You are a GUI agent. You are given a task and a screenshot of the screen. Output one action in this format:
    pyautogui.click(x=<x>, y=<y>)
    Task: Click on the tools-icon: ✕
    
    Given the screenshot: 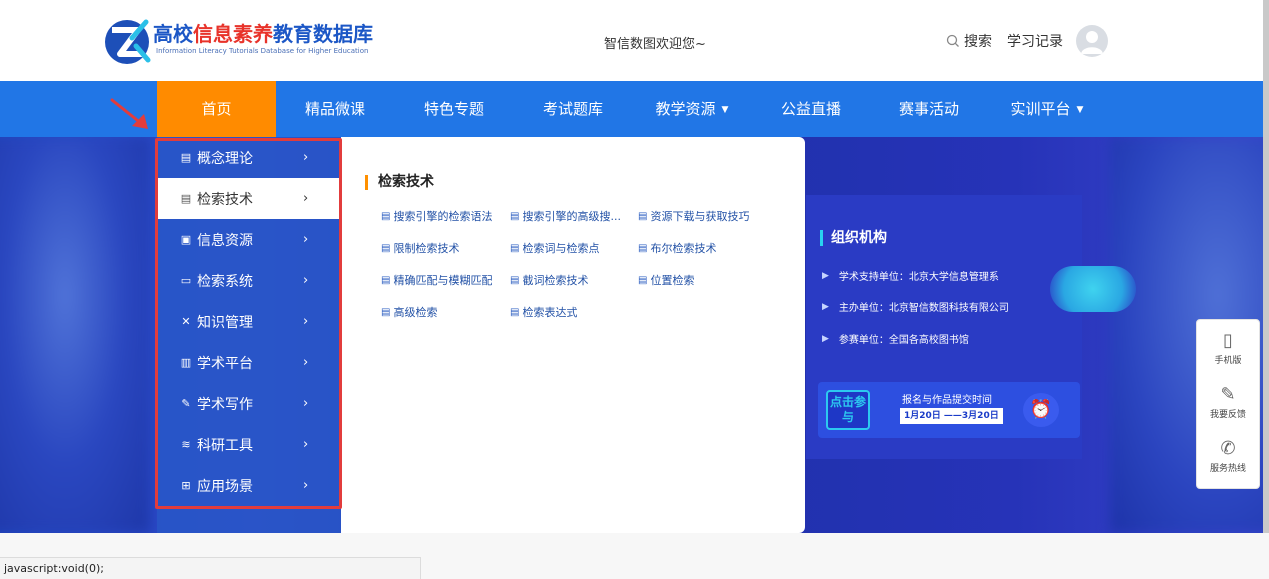 What is the action you would take?
    pyautogui.click(x=186, y=321)
    